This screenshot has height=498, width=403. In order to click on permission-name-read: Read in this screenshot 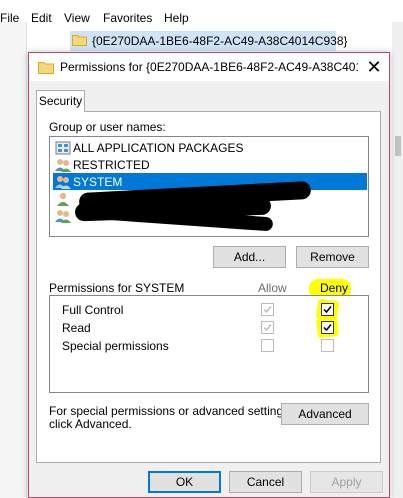, I will do `click(76, 328)`.